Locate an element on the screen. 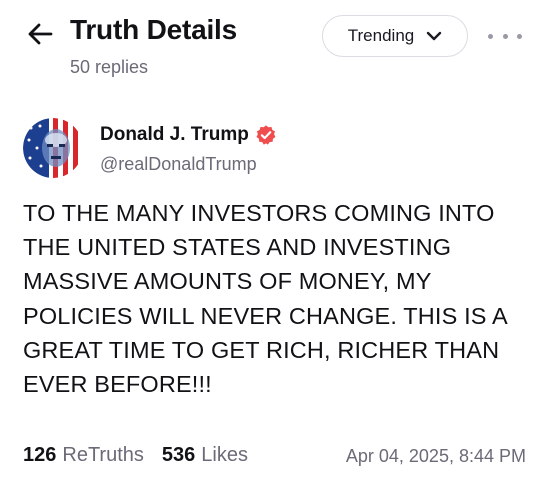 Image resolution: width=550 pixels, height=488 pixels. page-title: Truth Details is located at coordinates (153, 29).